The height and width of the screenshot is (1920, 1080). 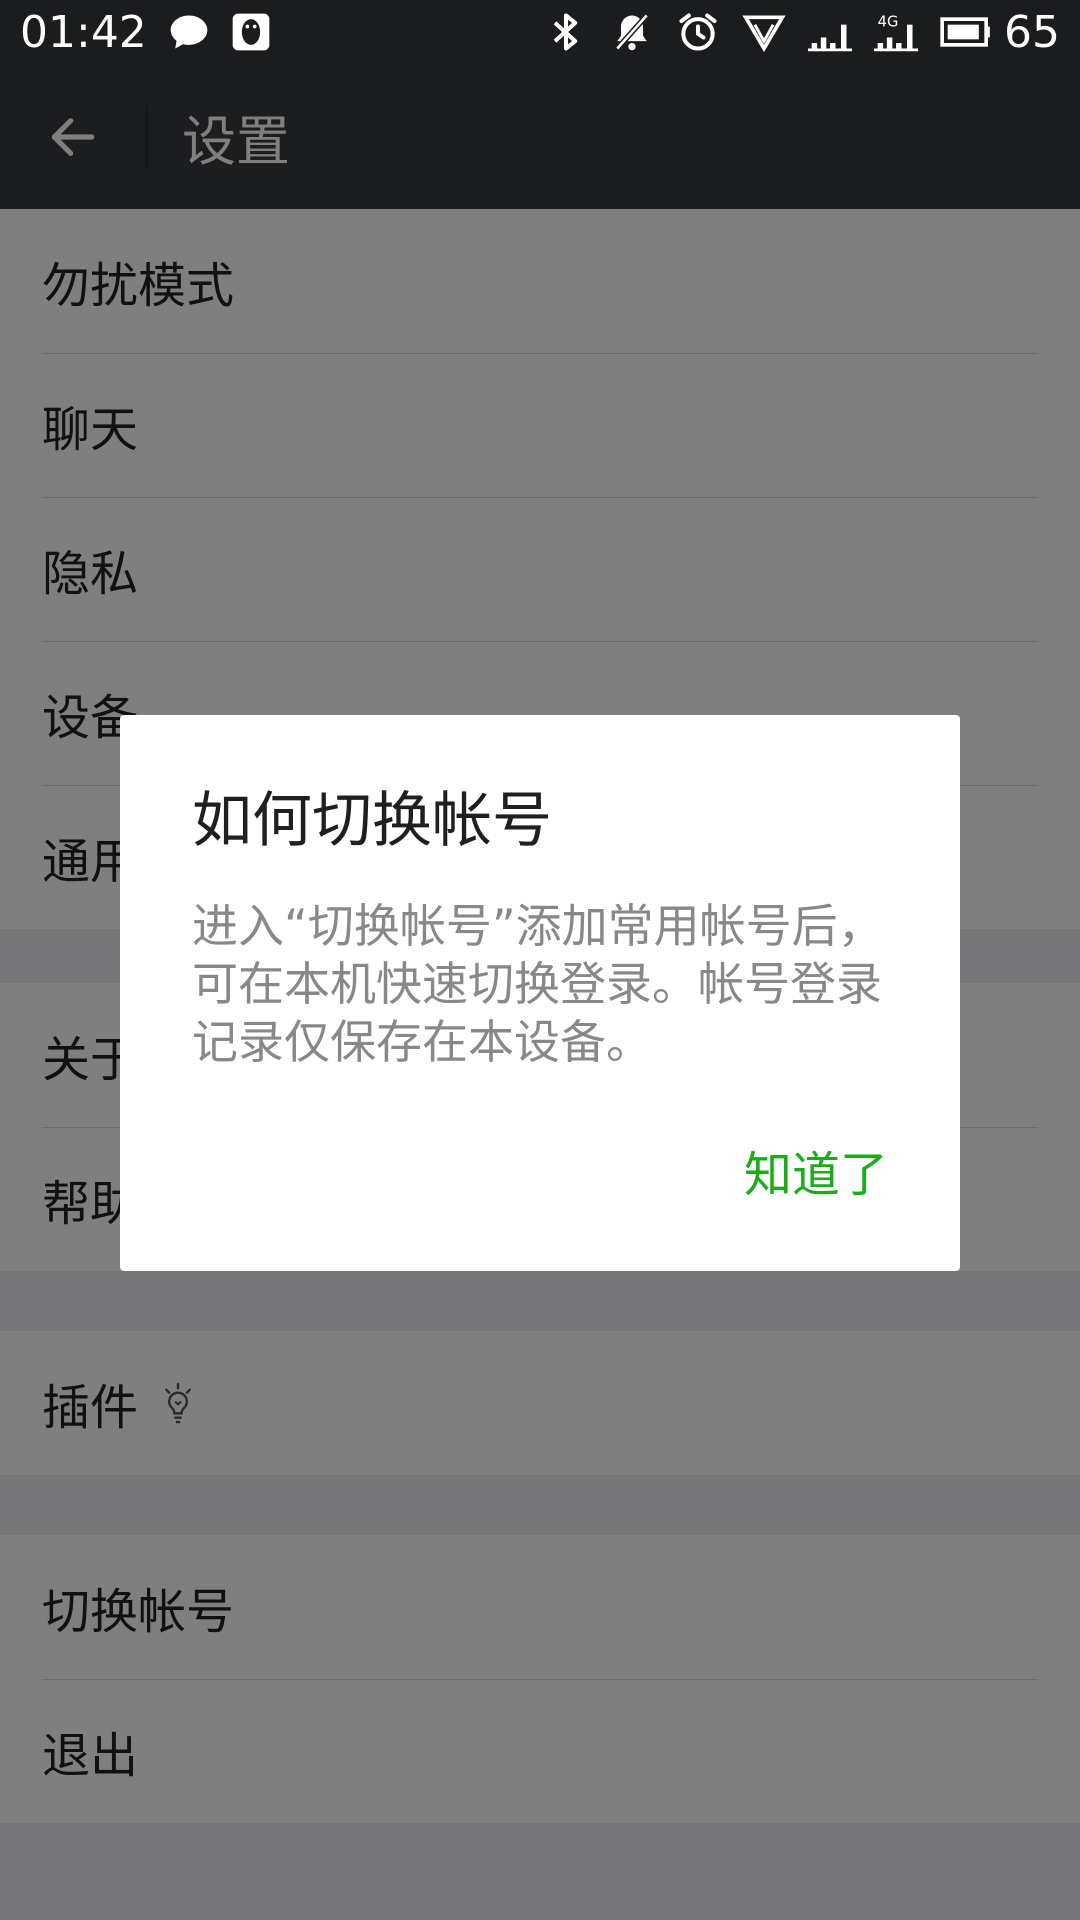 I want to click on vpn-icon, so click(x=764, y=34).